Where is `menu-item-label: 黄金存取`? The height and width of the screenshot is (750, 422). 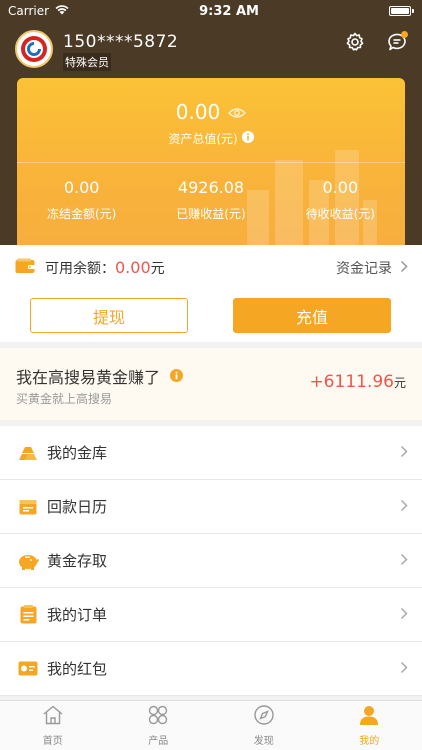 menu-item-label: 黄金存取 is located at coordinates (77, 561).